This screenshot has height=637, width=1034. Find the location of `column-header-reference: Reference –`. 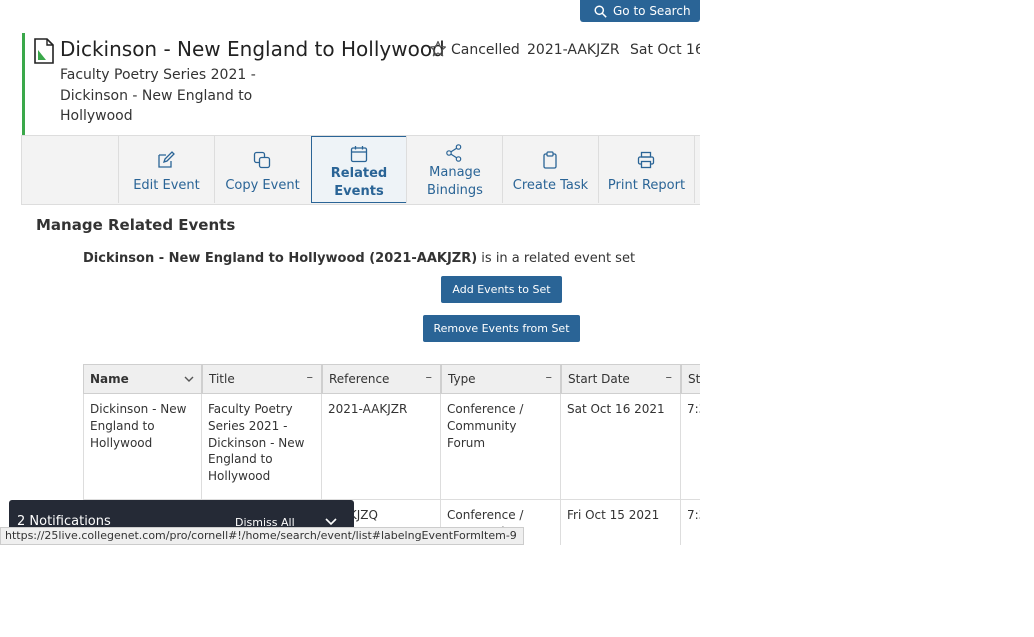

column-header-reference: Reference – is located at coordinates (381, 379).